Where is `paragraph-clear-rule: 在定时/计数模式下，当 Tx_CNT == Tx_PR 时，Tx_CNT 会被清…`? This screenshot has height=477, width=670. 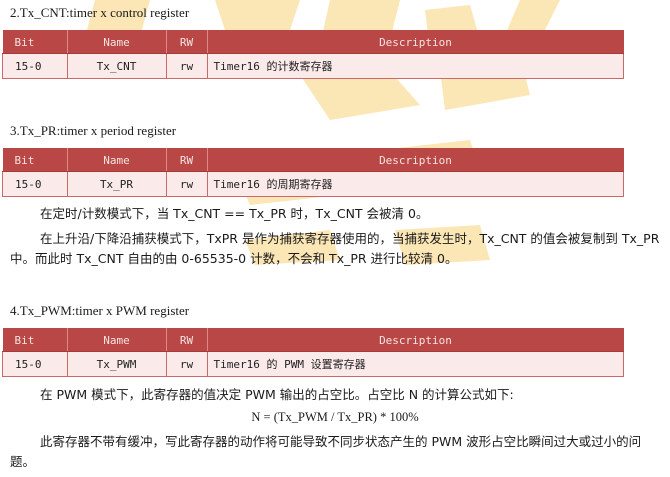
paragraph-clear-rule: 在定时/计数模式下，当 Tx_CNT == Tx_PR 时，Tx_CNT 会被清… is located at coordinates (234, 213).